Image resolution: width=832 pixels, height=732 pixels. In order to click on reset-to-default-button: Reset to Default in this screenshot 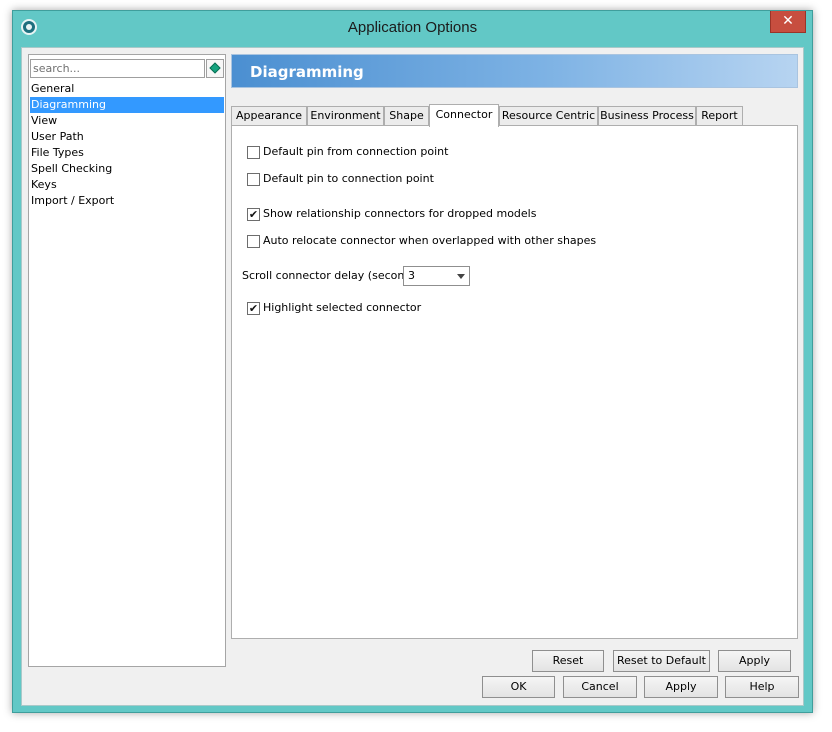, I will do `click(661, 661)`.